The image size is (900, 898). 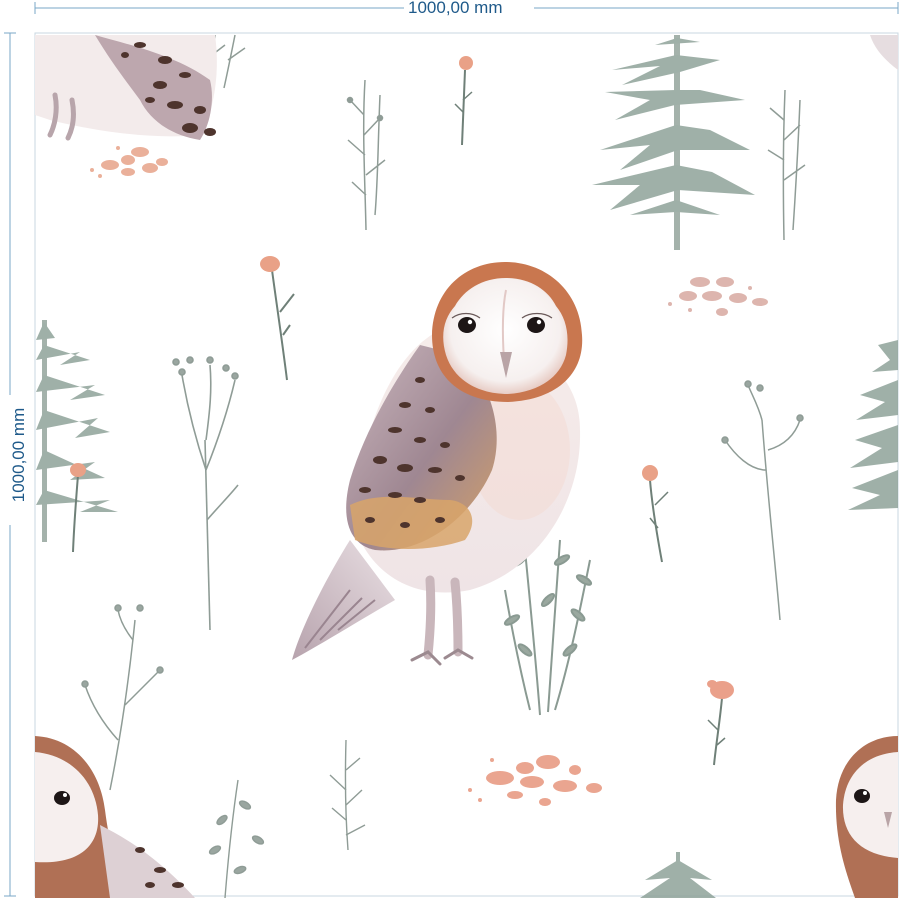 What do you see at coordinates (463, 101) in the screenshot?
I see `flower-top` at bounding box center [463, 101].